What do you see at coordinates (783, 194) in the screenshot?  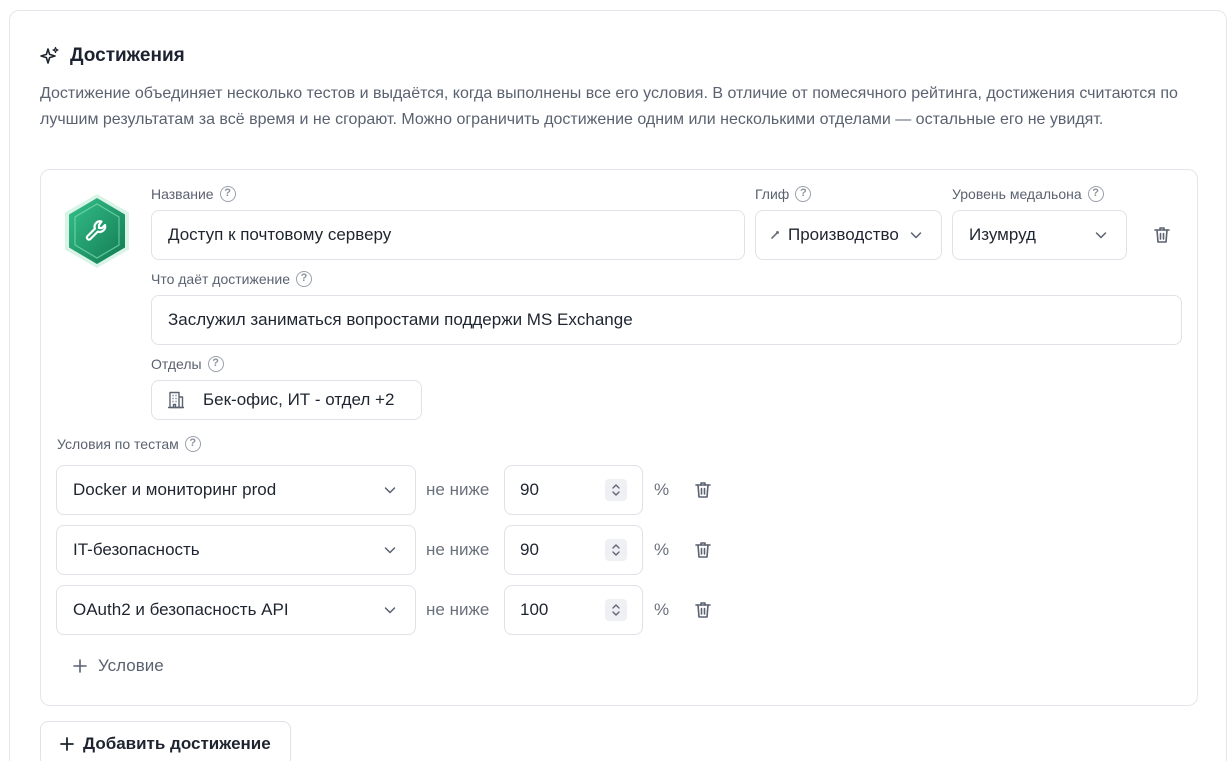 I see `glyph-label: Глиф ?` at bounding box center [783, 194].